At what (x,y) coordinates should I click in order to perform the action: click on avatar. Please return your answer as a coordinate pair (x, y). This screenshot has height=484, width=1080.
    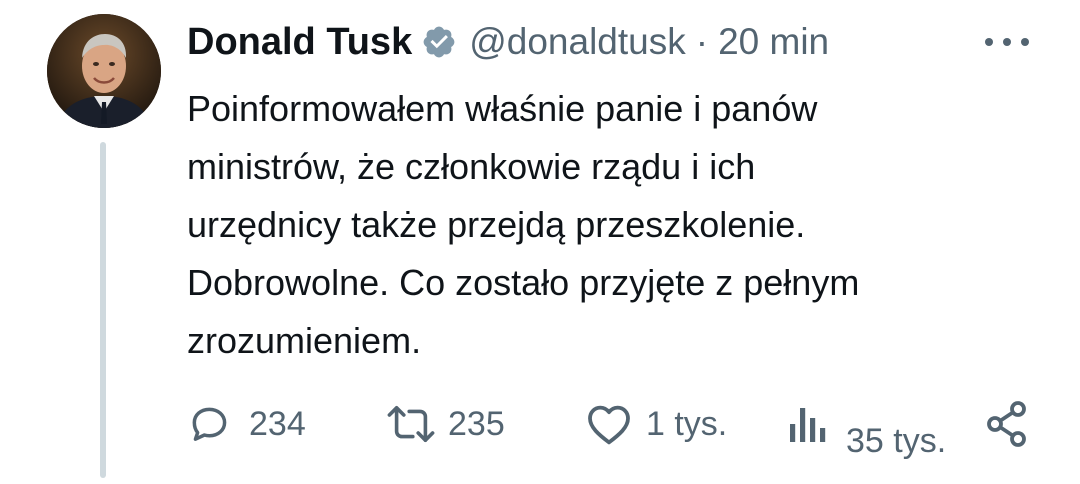
    Looking at the image, I should click on (104, 71).